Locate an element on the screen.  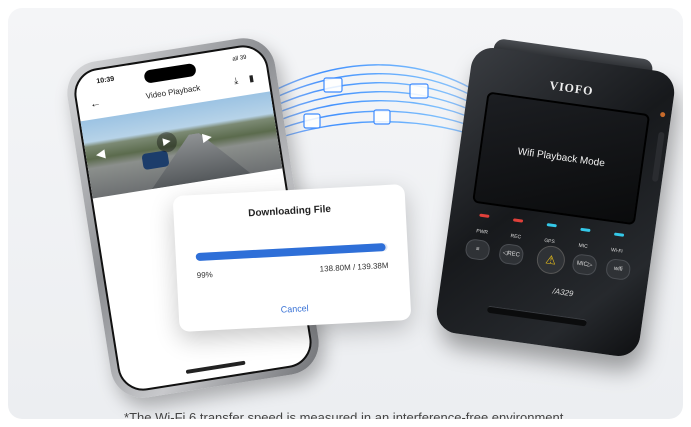
home-indicator is located at coordinates (215, 367).